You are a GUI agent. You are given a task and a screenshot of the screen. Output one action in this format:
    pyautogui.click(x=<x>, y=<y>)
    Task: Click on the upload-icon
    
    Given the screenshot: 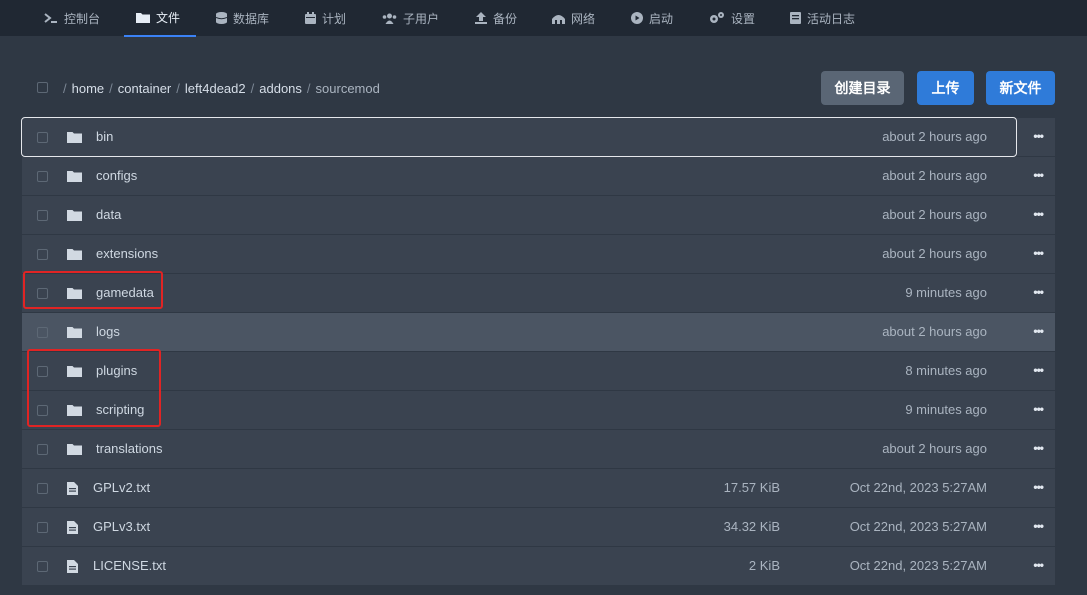 What is the action you would take?
    pyautogui.click(x=481, y=18)
    